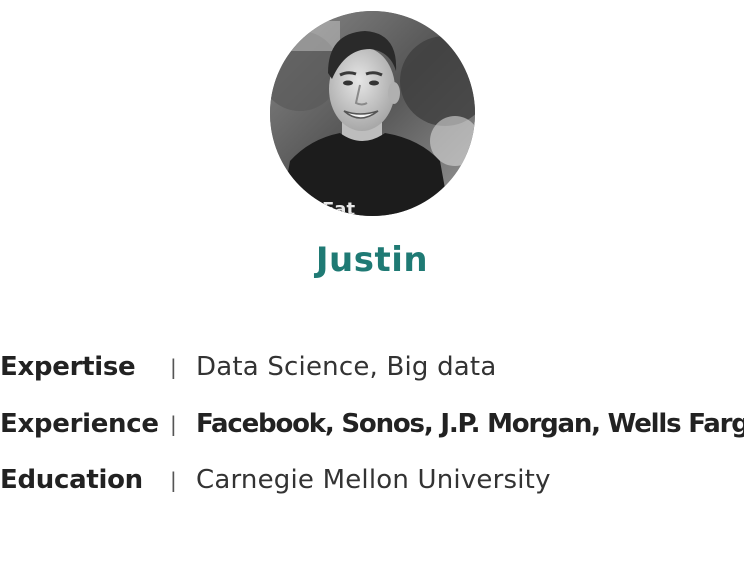  Describe the element at coordinates (79, 424) in the screenshot. I see `detail-label: Experience` at that location.